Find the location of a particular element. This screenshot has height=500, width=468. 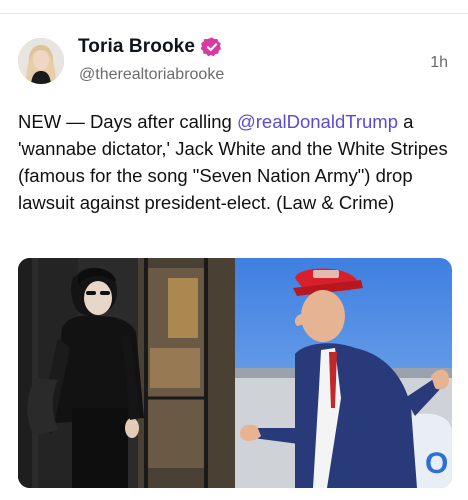

mention-link: @realDonaldTrump is located at coordinates (317, 121).